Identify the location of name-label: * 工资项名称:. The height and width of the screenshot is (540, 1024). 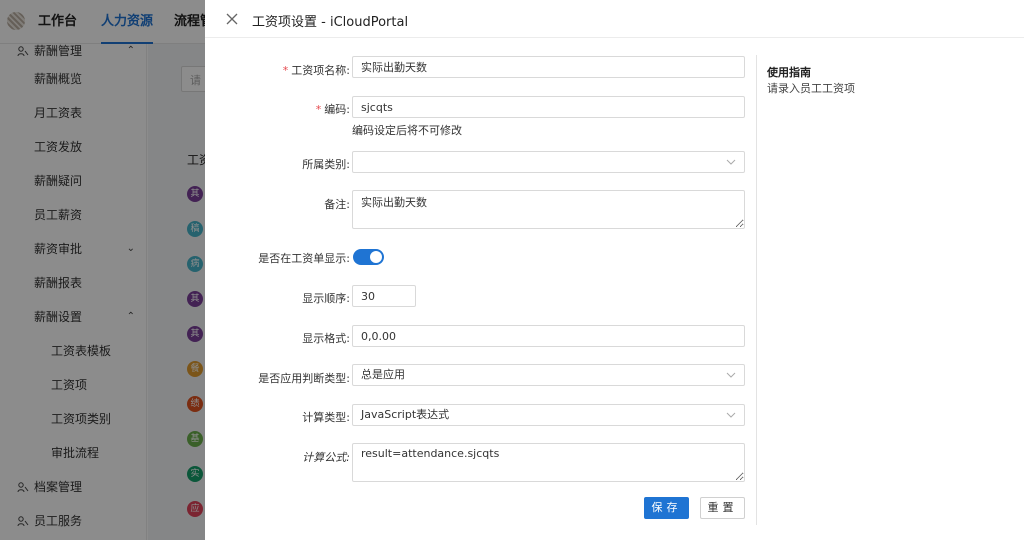
(316, 70).